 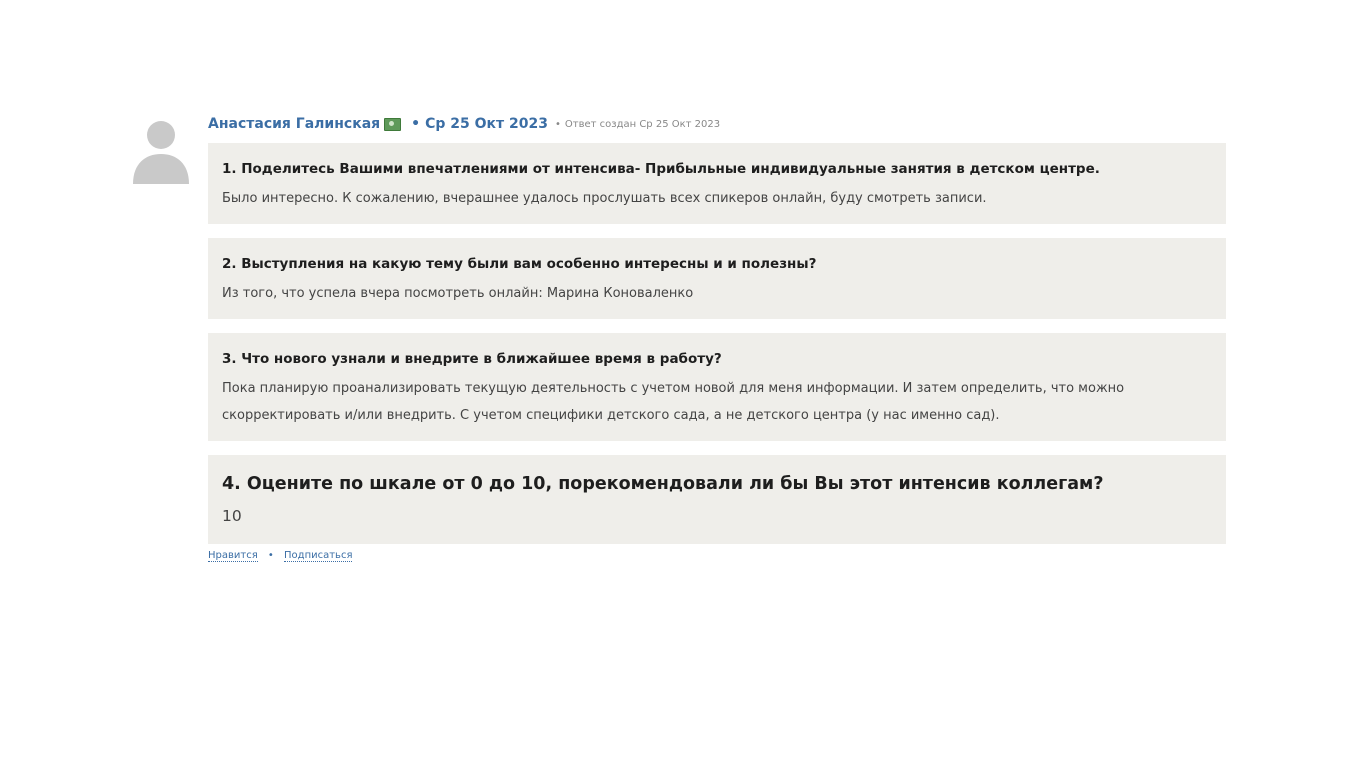 What do you see at coordinates (393, 124) in the screenshot?
I see `money-icon` at bounding box center [393, 124].